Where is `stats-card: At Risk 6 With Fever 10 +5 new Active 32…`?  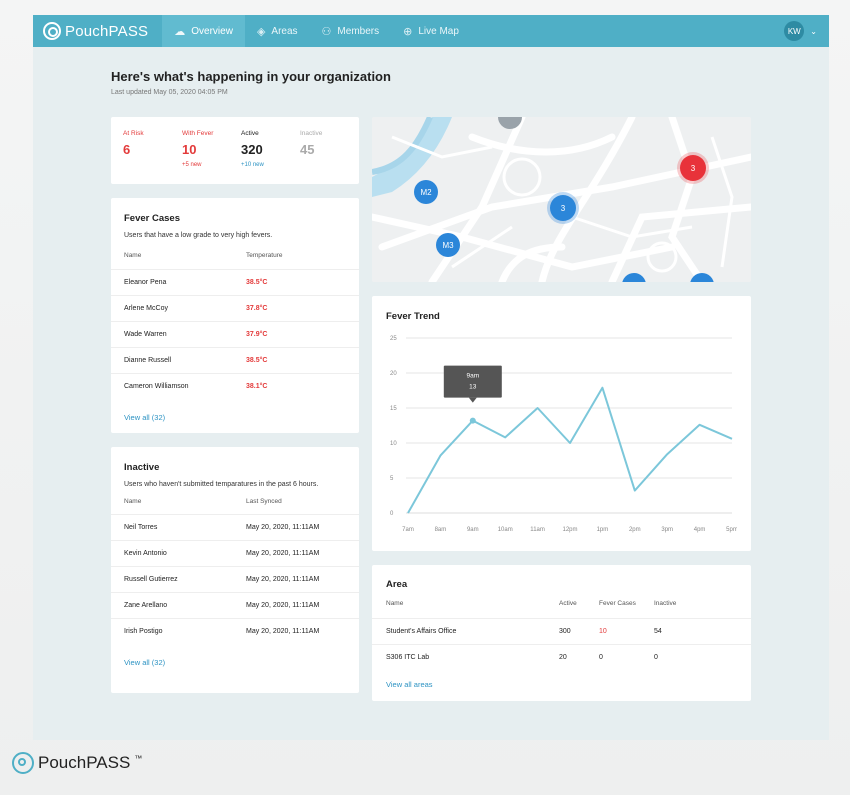
stats-card: At Risk 6 With Fever 10 +5 new Active 32… is located at coordinates (235, 150).